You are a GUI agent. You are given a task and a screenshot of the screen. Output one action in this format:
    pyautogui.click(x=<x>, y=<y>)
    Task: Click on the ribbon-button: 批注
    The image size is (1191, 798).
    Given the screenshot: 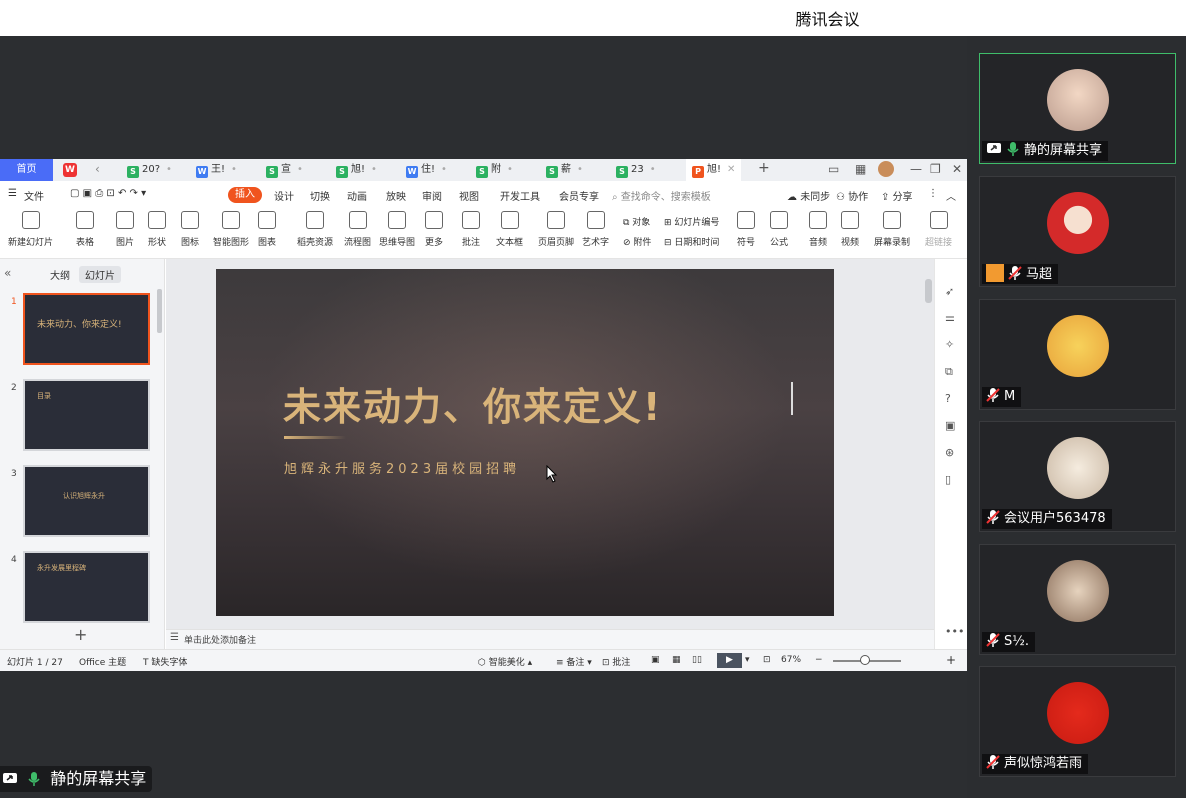 What is the action you would take?
    pyautogui.click(x=471, y=229)
    